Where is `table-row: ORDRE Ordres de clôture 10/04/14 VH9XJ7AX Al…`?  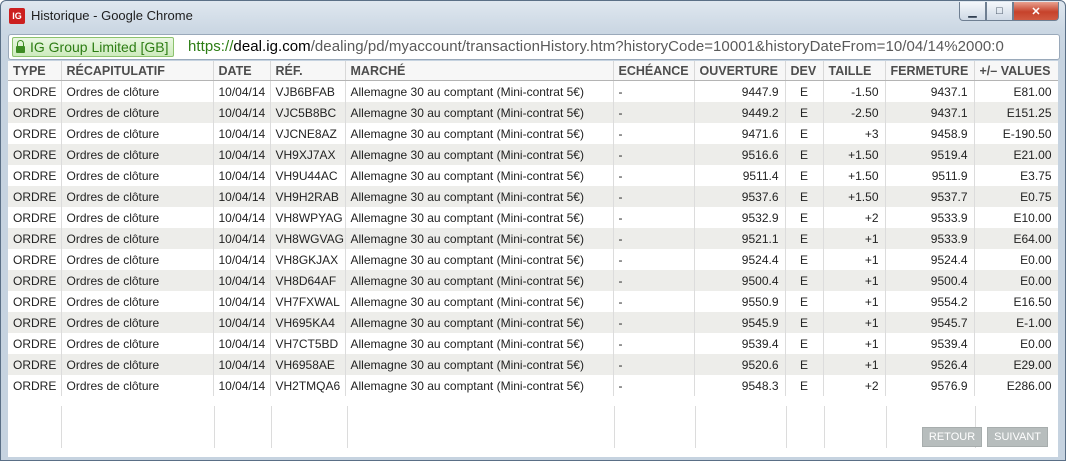 table-row: ORDRE Ordres de clôture 10/04/14 VH9XJ7AX Al… is located at coordinates (533, 154).